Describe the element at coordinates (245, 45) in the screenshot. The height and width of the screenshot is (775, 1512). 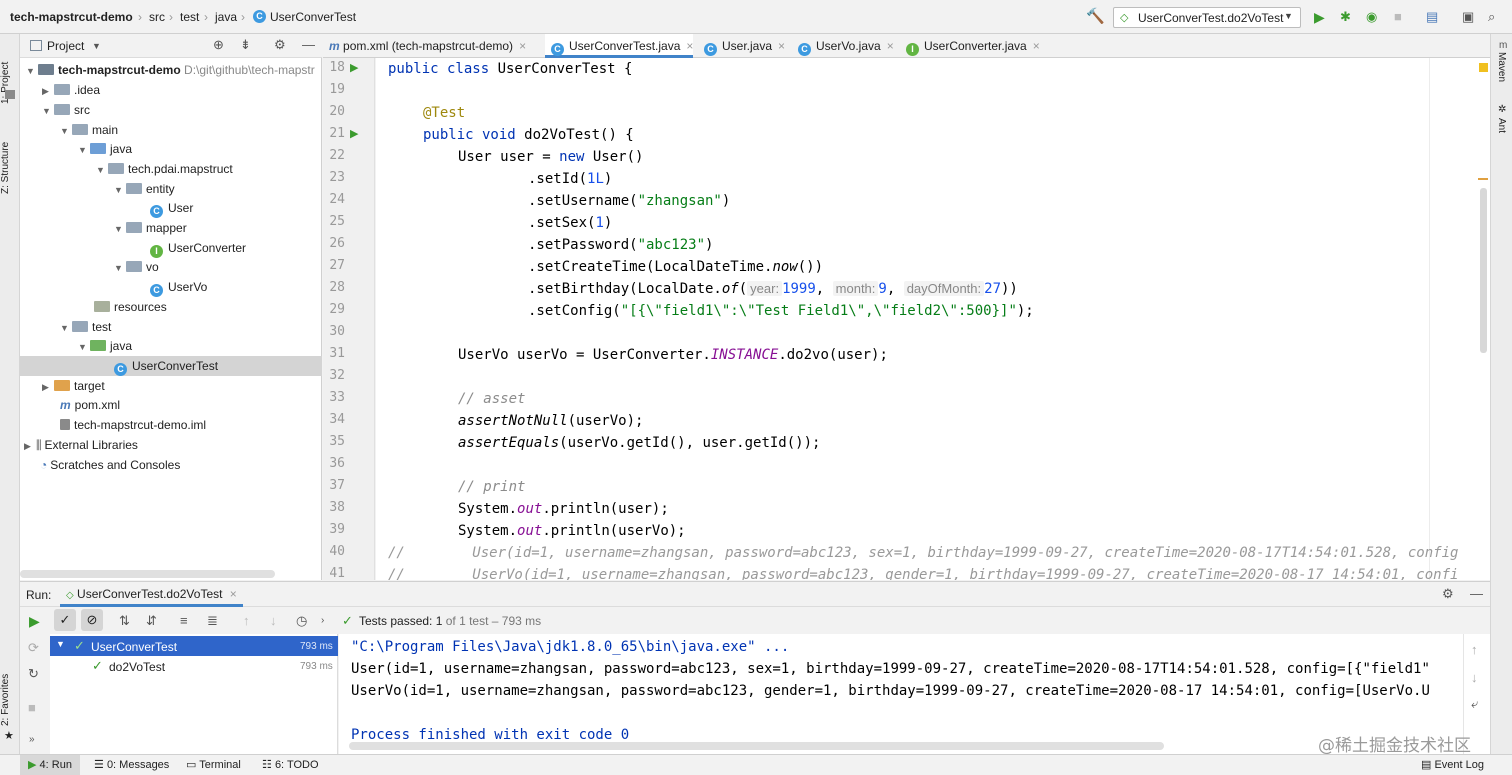
I see `collapse-all-icon: ⇟` at that location.